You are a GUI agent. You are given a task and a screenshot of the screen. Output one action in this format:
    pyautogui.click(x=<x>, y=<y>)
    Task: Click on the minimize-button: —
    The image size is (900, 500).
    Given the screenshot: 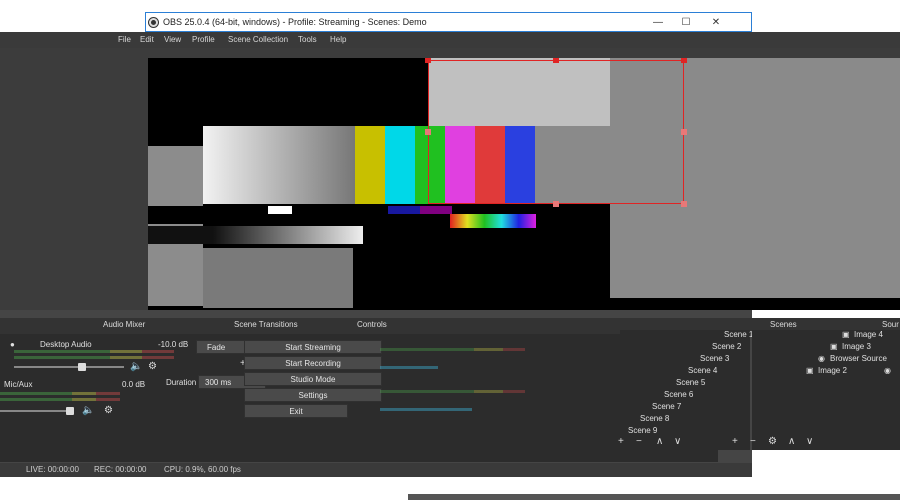 What is the action you would take?
    pyautogui.click(x=658, y=22)
    